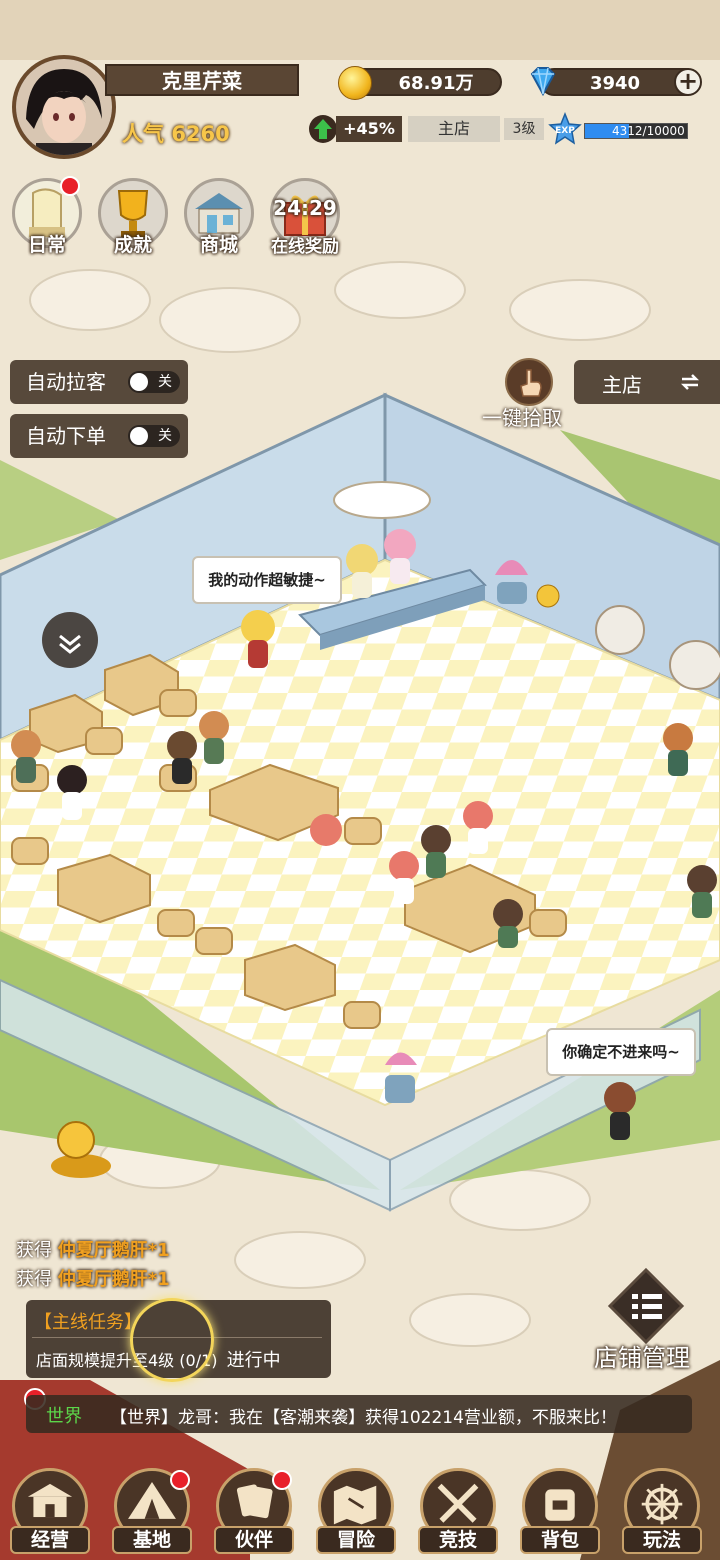  Describe the element at coordinates (218, 245) in the screenshot. I see `shop-label: 商城` at that location.